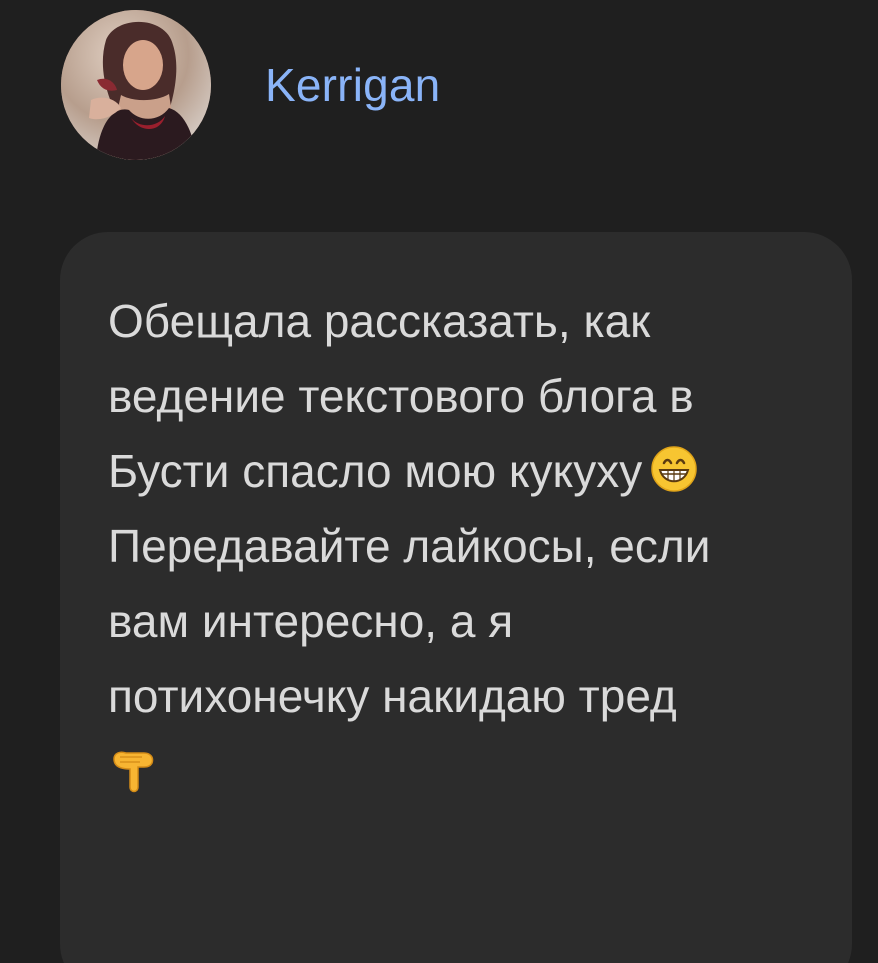 The width and height of the screenshot is (878, 963). Describe the element at coordinates (409, 546) in the screenshot. I see `message-line-4: Передавайте лайкосы, если` at that location.